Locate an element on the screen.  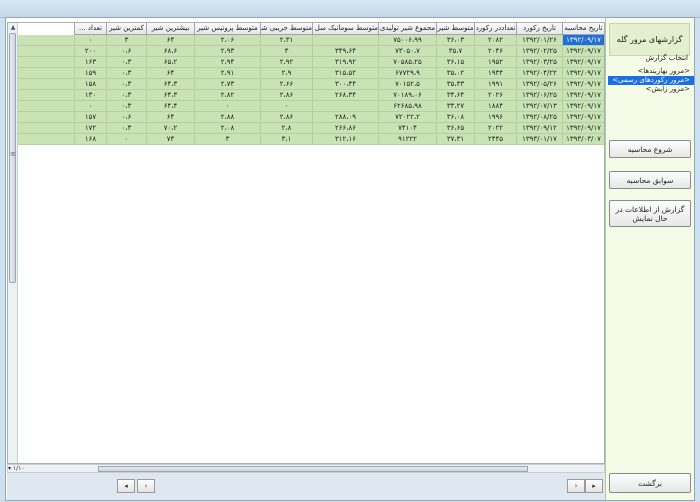
scrollbar-thumb is located at coordinates (12, 158).